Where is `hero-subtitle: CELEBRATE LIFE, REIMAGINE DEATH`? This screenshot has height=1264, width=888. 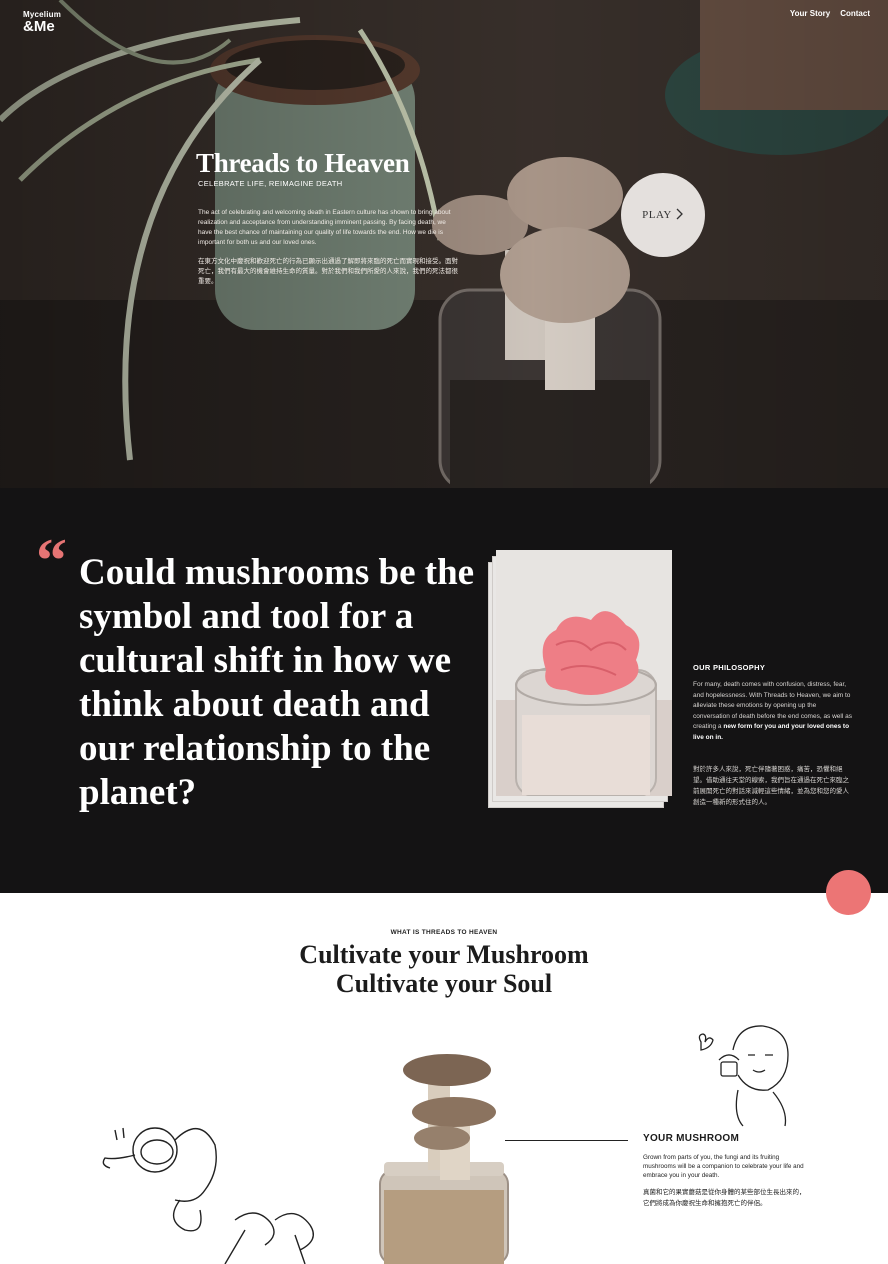 hero-subtitle: CELEBRATE LIFE, REIMAGINE DEATH is located at coordinates (270, 183).